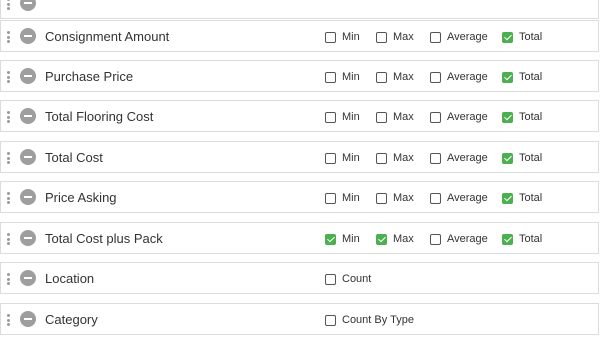 This screenshot has height=338, width=600. I want to click on field-row: Total Flooring Cost Min Max Average Total, so click(299, 116).